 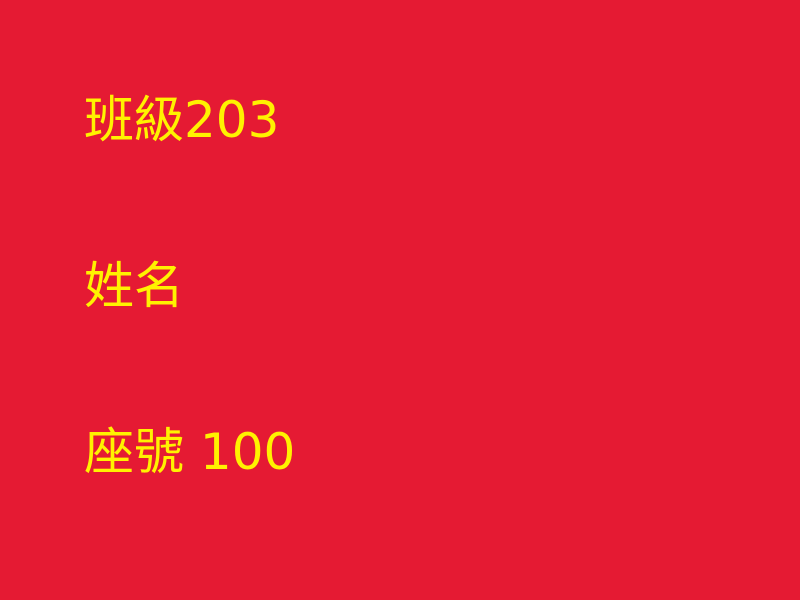 What do you see at coordinates (190, 452) in the screenshot?
I see `seat-number-line: 座號 100` at bounding box center [190, 452].